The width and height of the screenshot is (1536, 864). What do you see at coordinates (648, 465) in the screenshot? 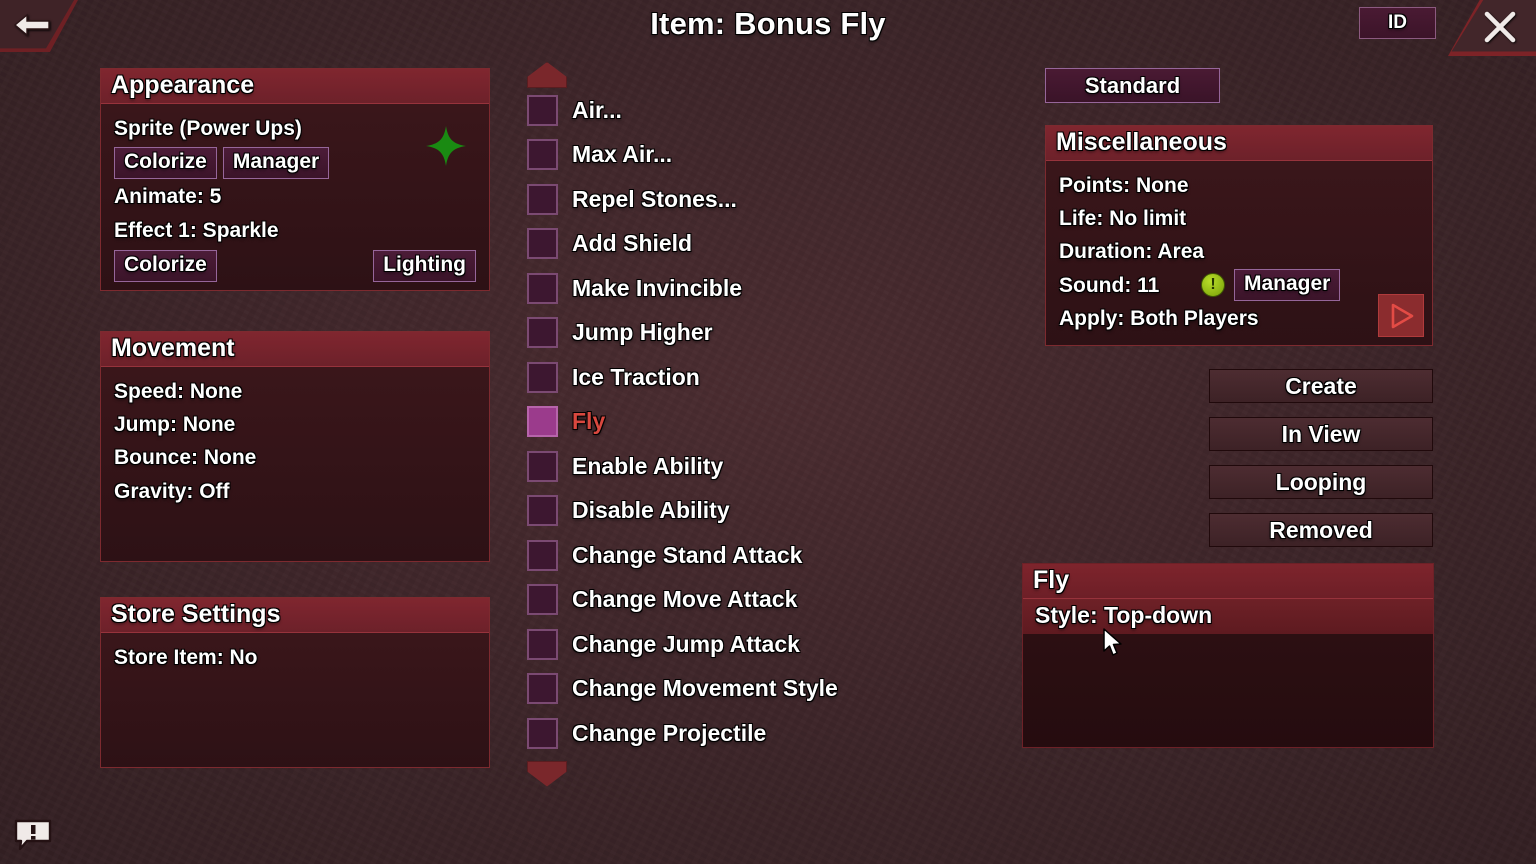
I see `checklist-item-label: Enable Ability` at bounding box center [648, 465].